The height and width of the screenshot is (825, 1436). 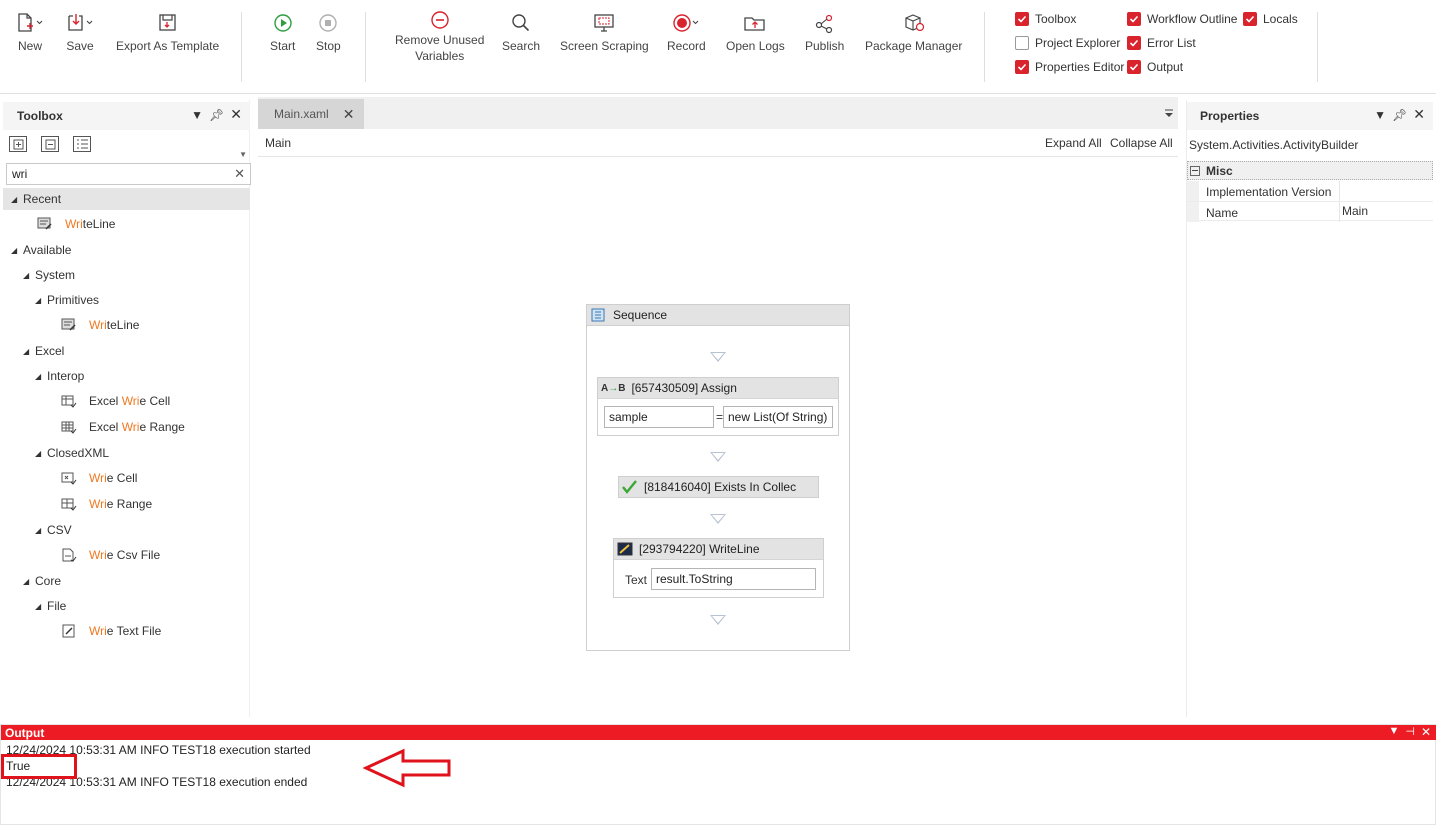 What do you see at coordinates (636, 580) in the screenshot?
I see `writeline-text-label: Text` at bounding box center [636, 580].